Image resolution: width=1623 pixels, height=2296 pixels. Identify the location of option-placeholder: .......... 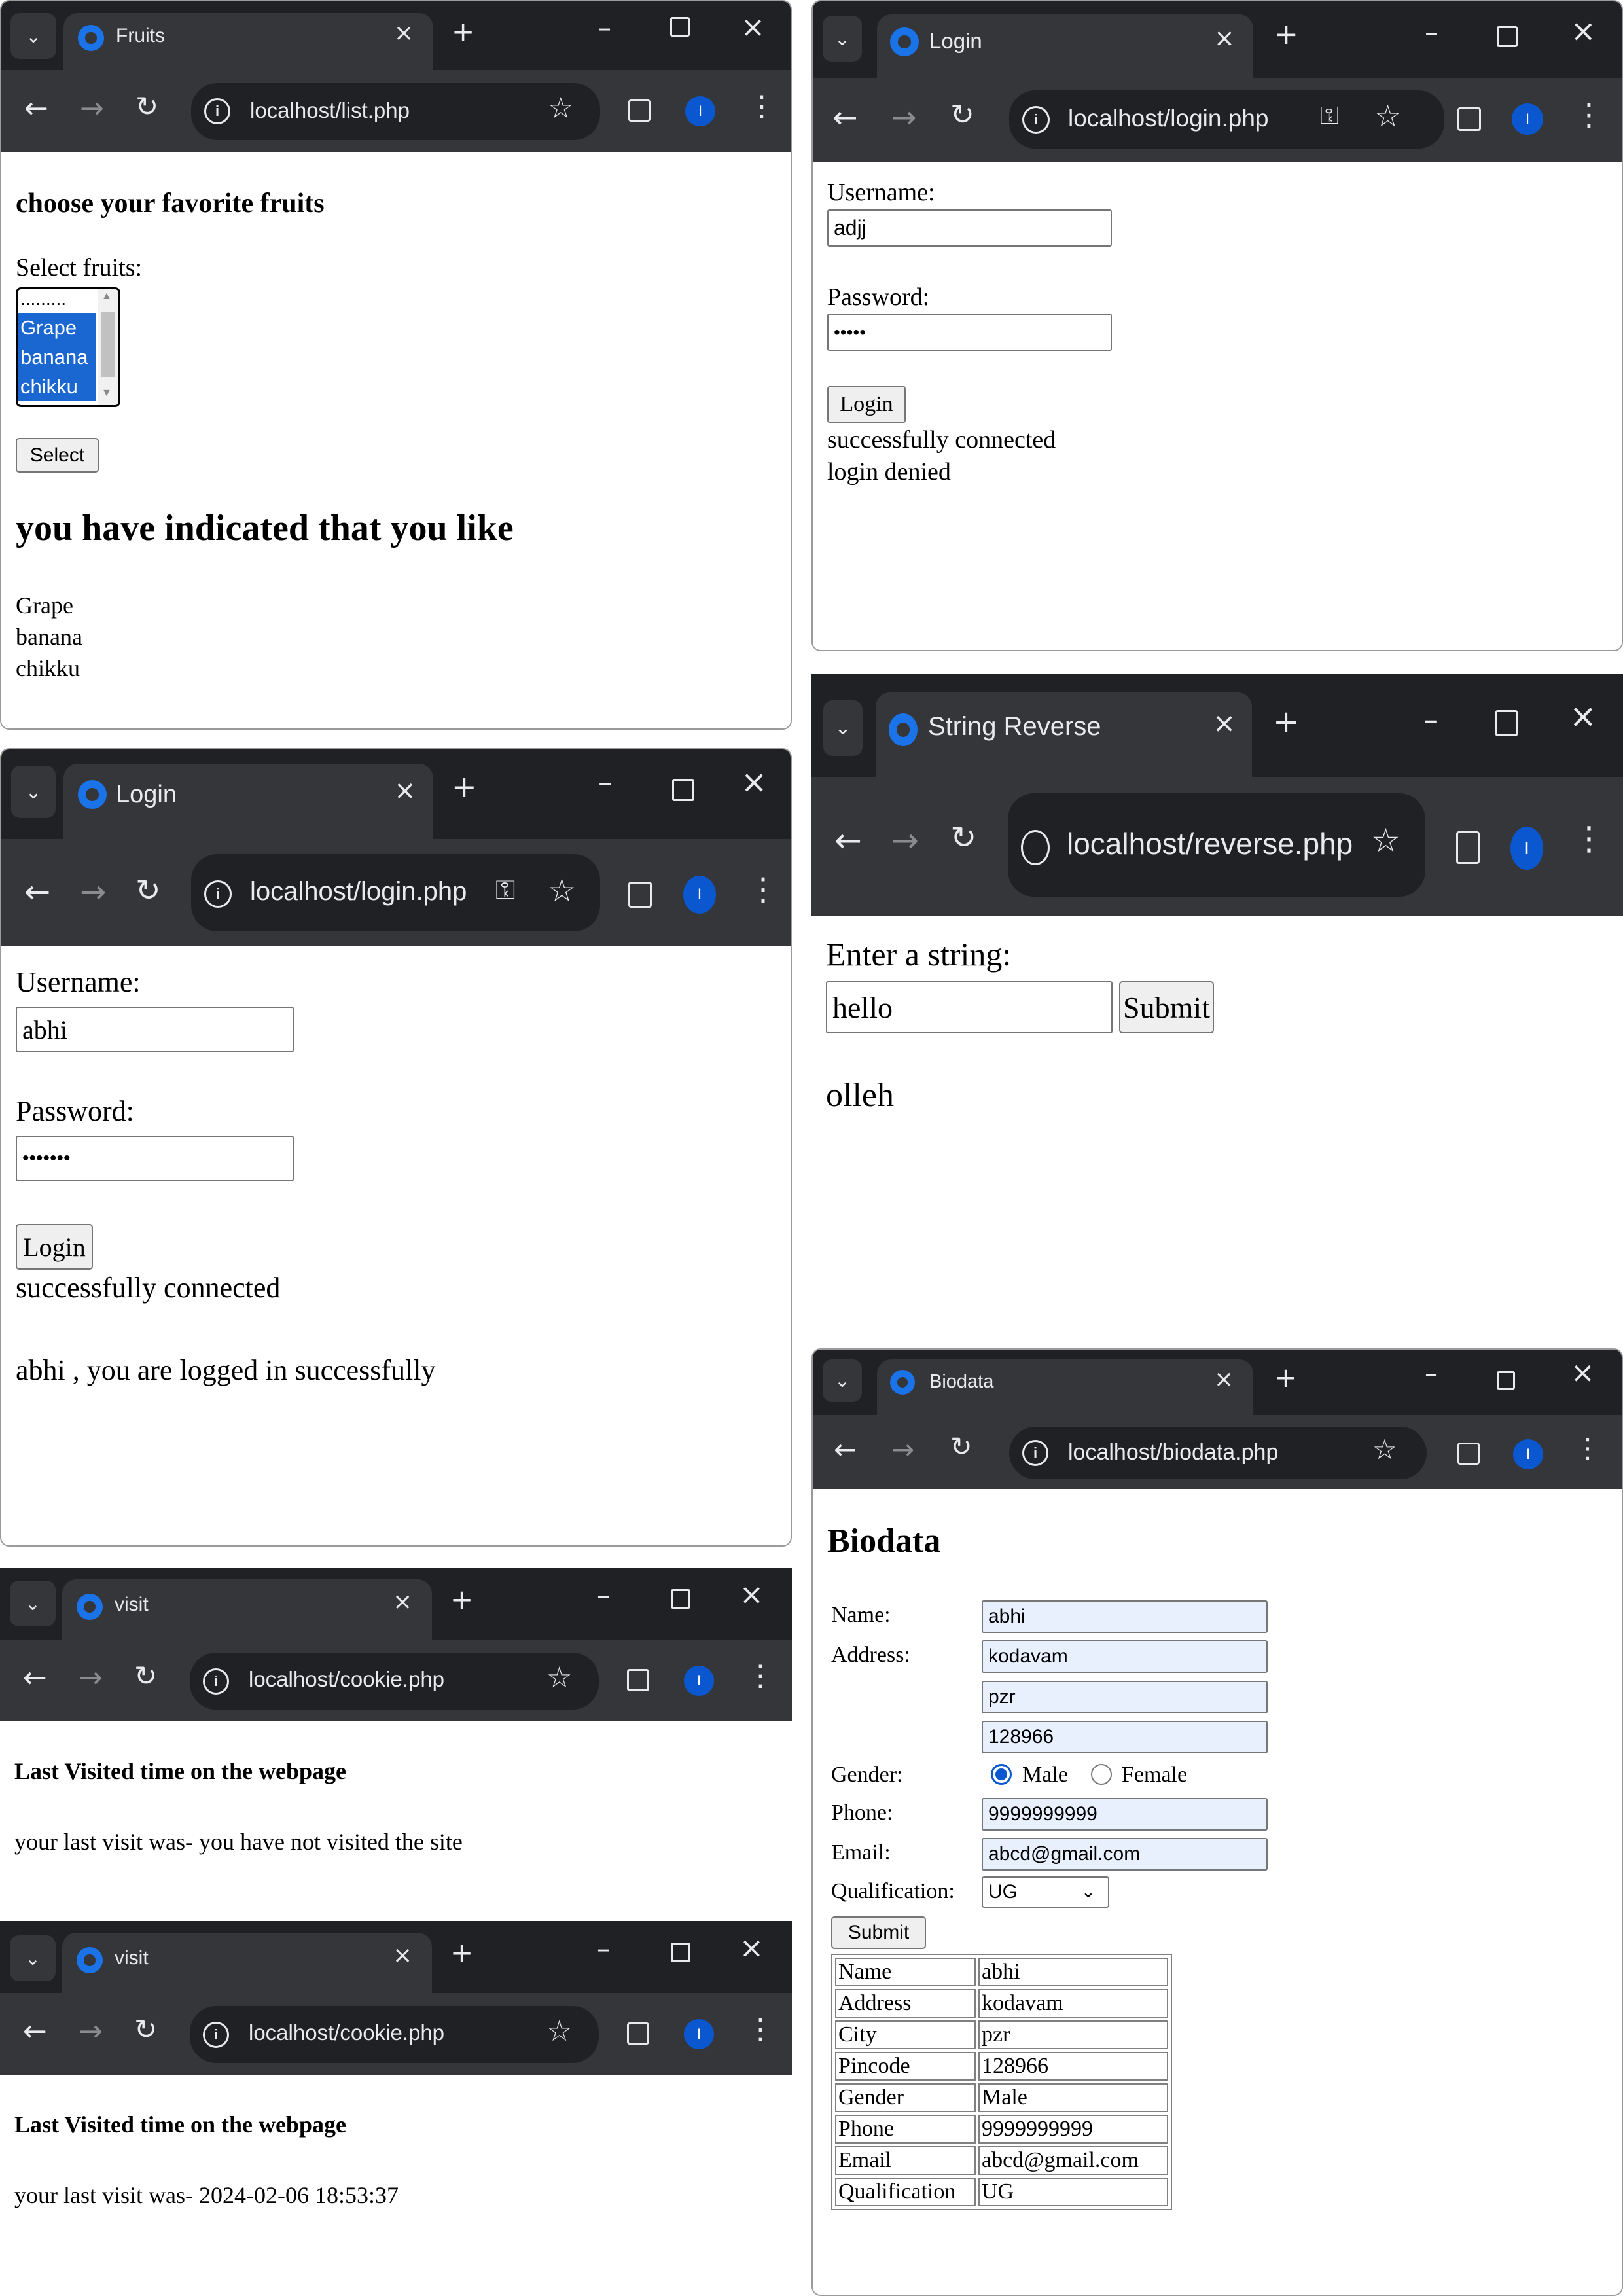
(57, 302).